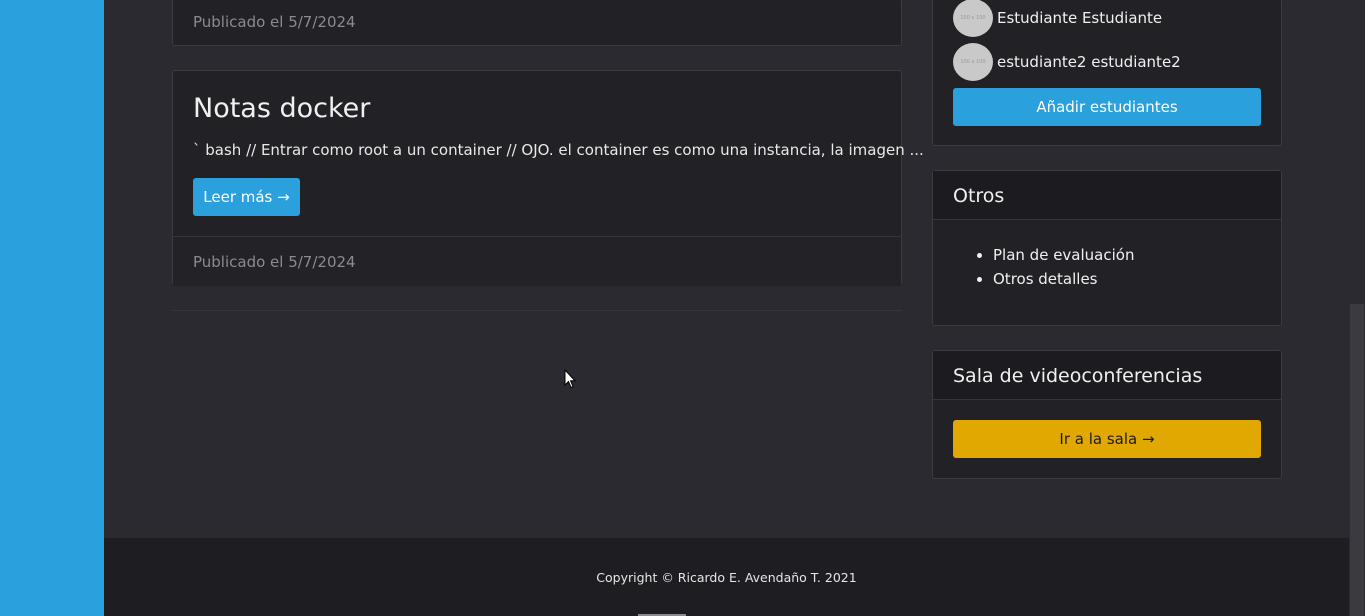 The image size is (1365, 616). Describe the element at coordinates (979, 196) in the screenshot. I see `otros-title: Otros` at that location.